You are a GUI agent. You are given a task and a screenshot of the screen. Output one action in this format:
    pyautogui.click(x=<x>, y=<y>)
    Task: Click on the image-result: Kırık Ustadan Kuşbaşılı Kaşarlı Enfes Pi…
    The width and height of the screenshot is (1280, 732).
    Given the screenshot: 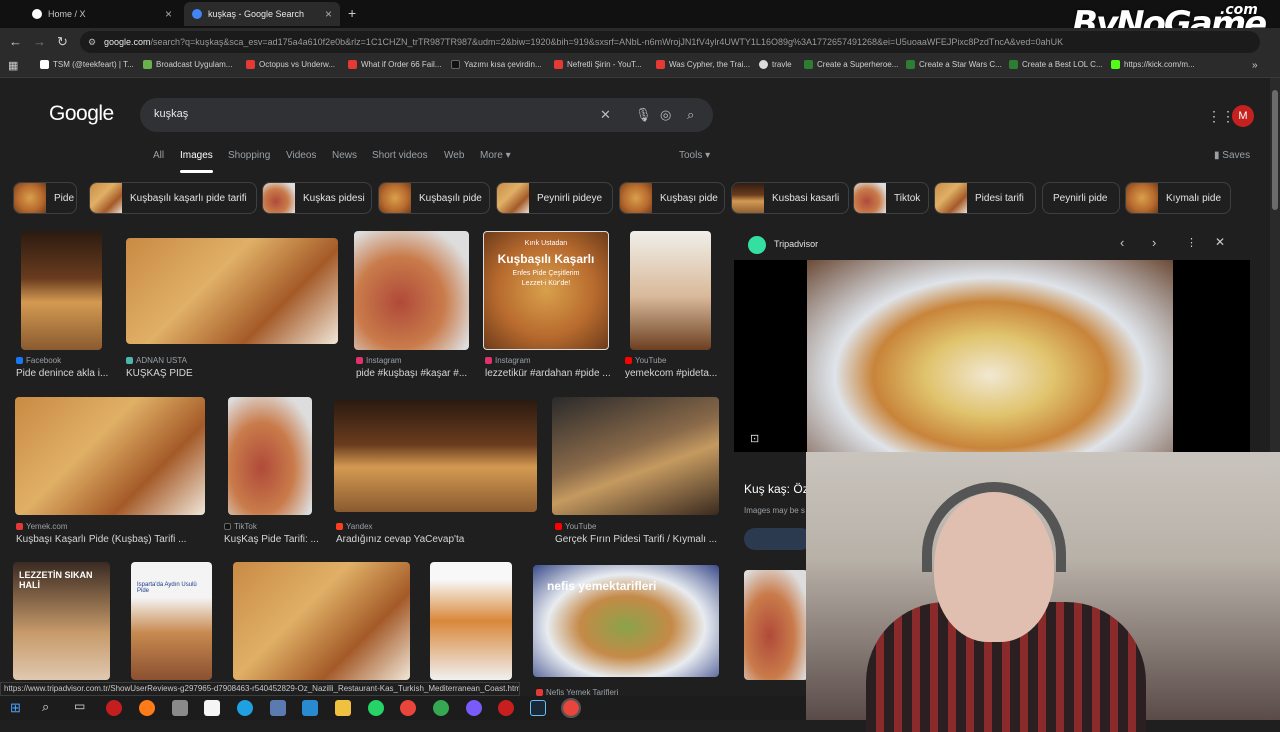 What is the action you would take?
    pyautogui.click(x=546, y=290)
    